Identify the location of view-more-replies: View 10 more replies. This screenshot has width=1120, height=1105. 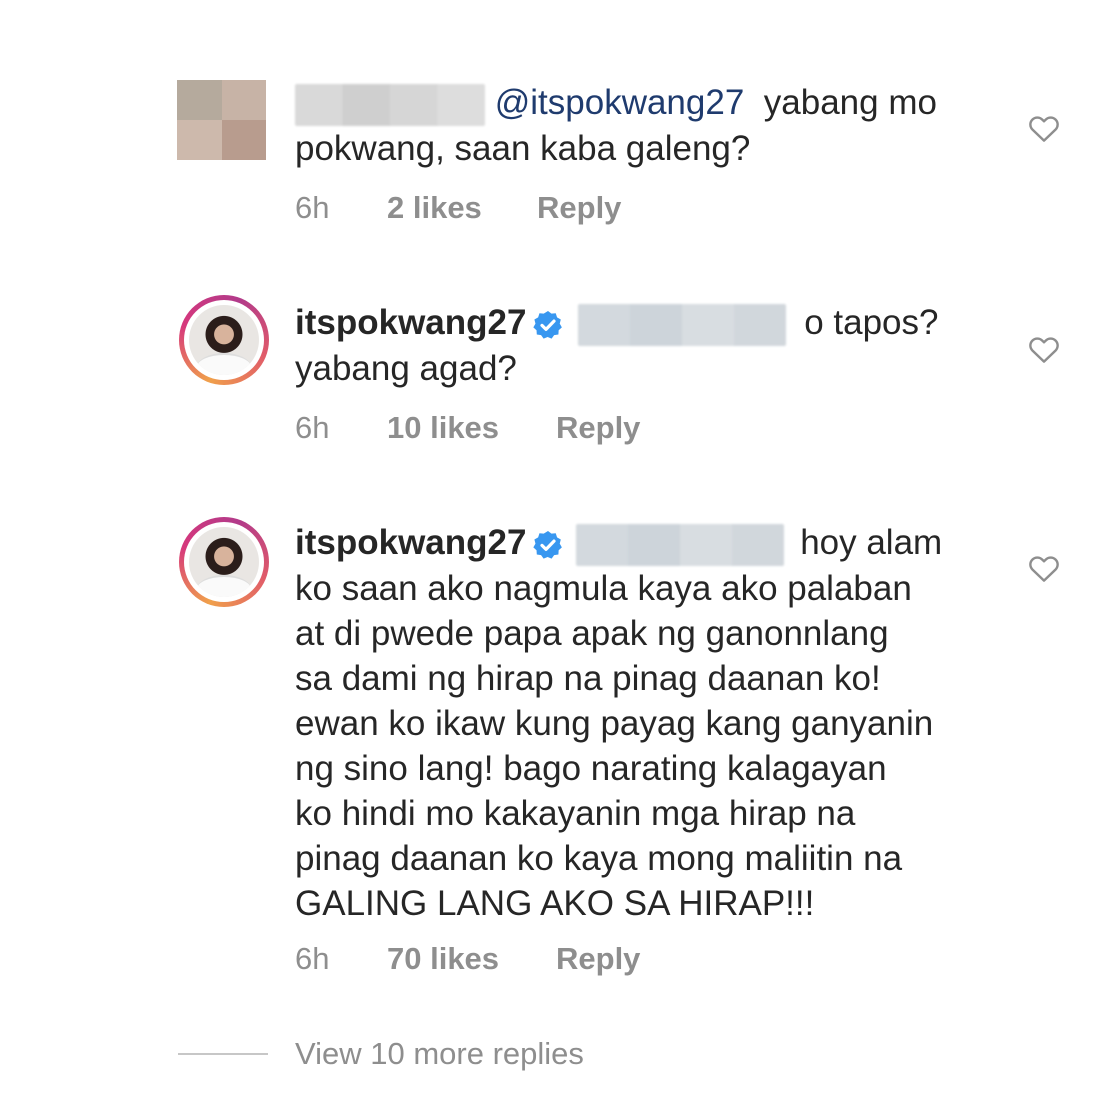
(478, 1054).